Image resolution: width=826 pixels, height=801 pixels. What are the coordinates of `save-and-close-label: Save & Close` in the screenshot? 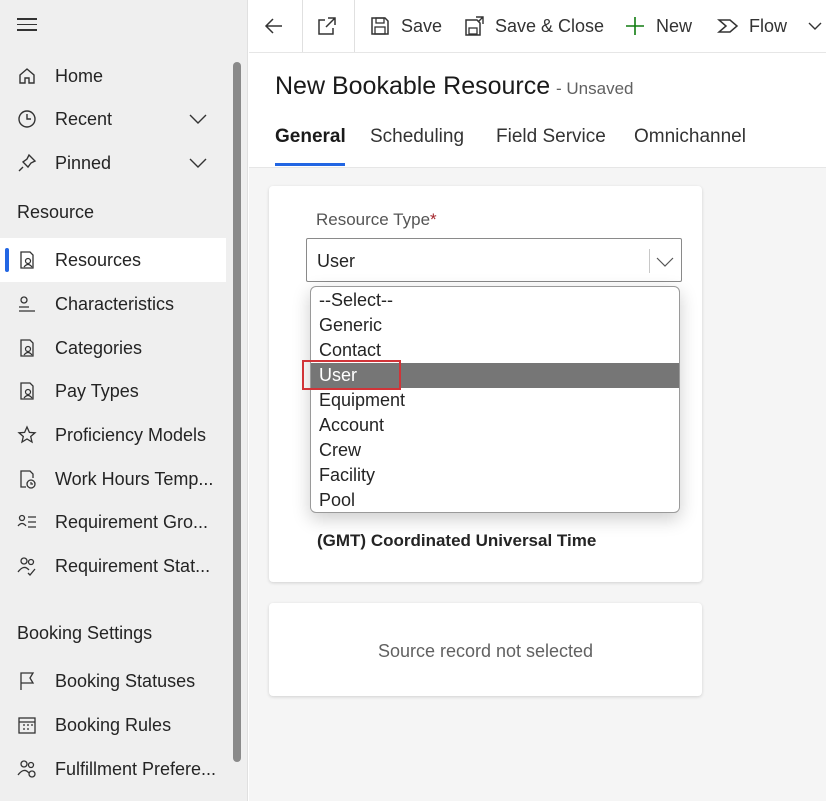 It's located at (550, 25).